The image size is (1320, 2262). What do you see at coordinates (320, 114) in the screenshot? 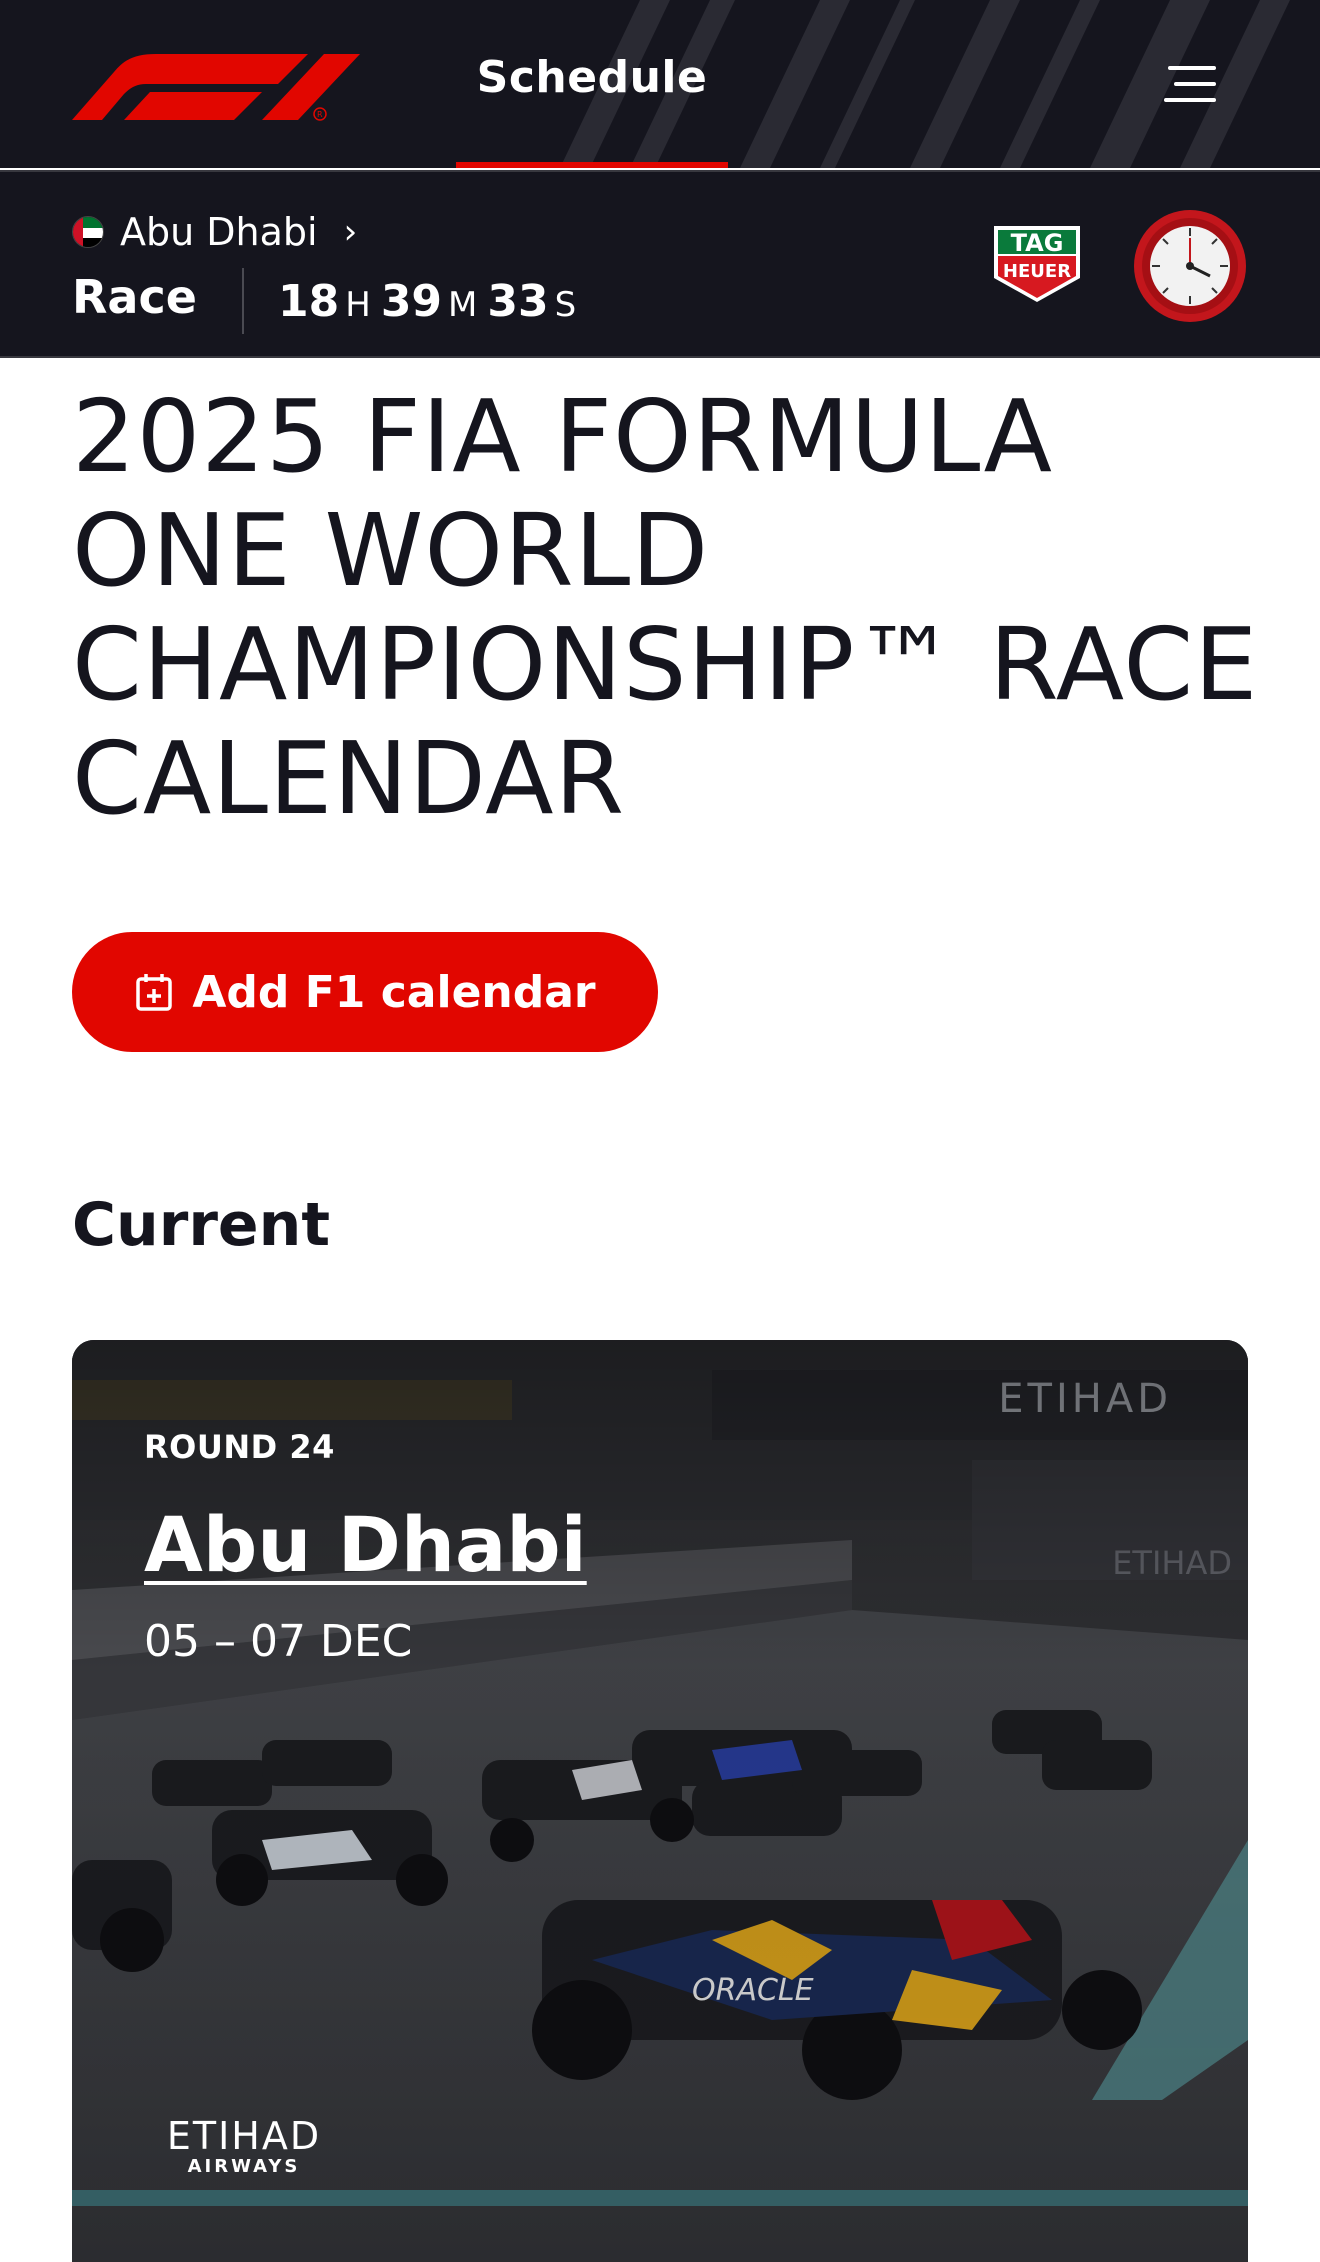
I see `svg-text: R` at bounding box center [320, 114].